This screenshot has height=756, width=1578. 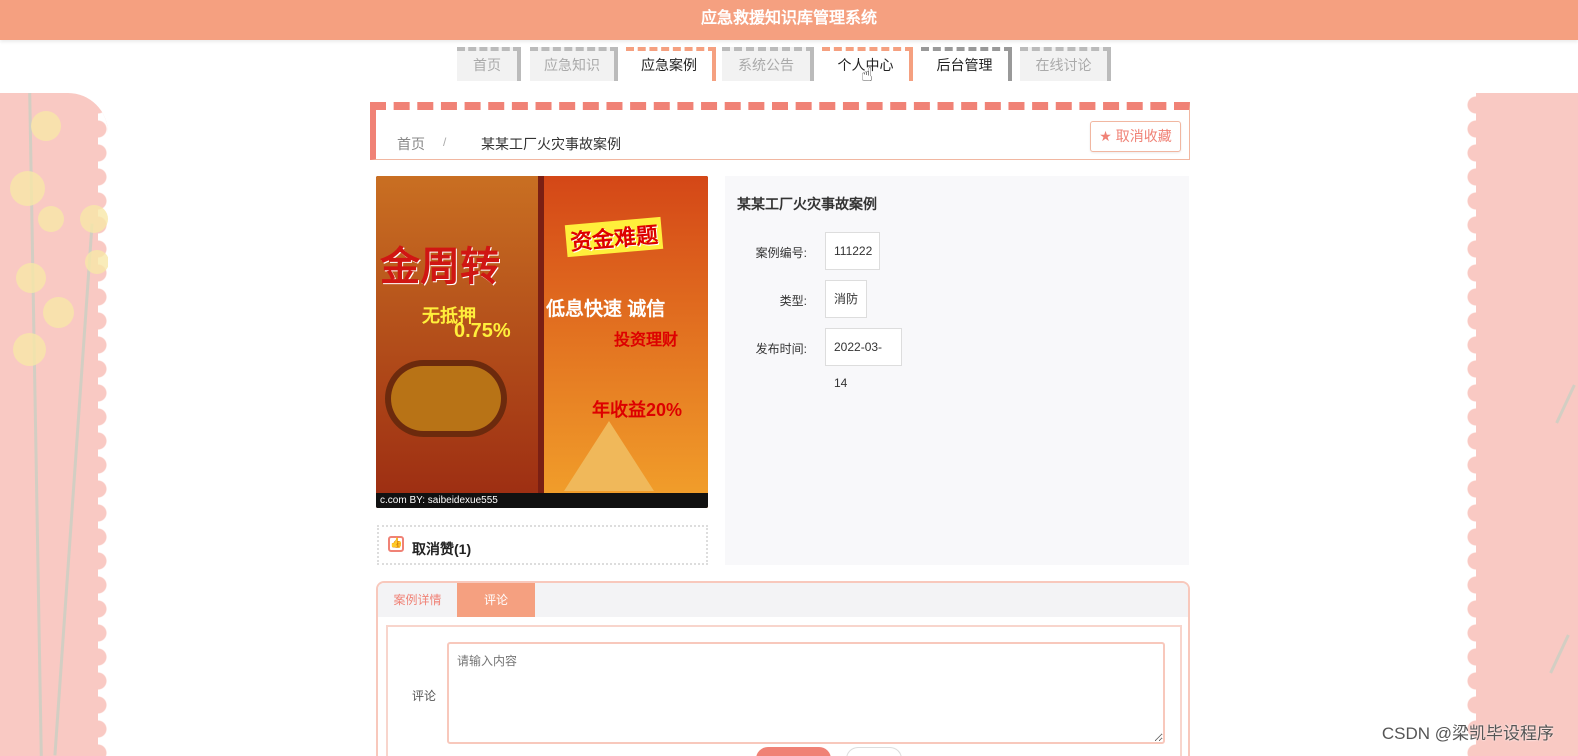 I want to click on poster-gold-chest, so click(x=446, y=398).